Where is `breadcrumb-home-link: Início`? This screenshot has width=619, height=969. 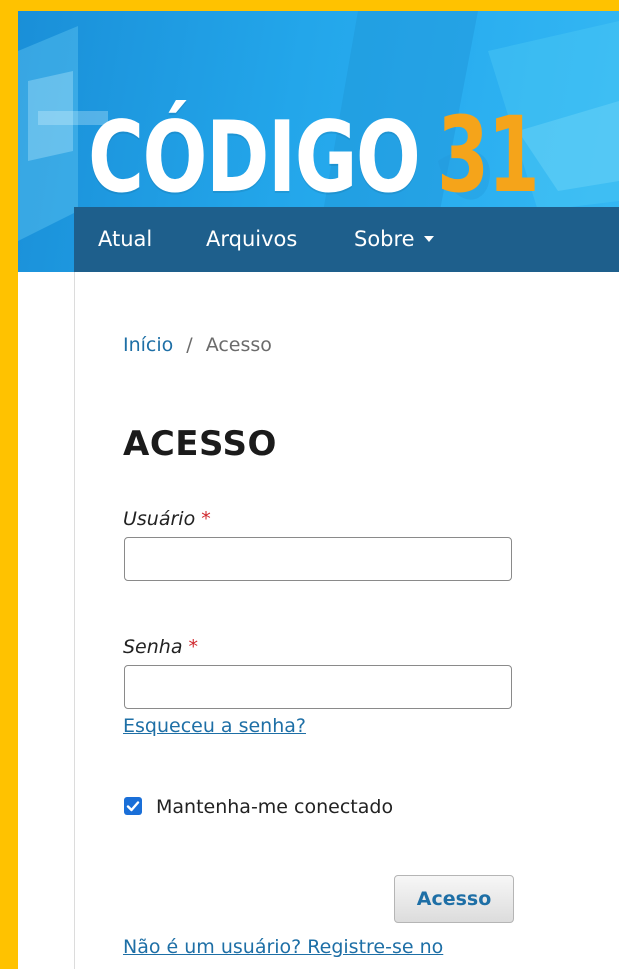 breadcrumb-home-link: Início is located at coordinates (148, 345).